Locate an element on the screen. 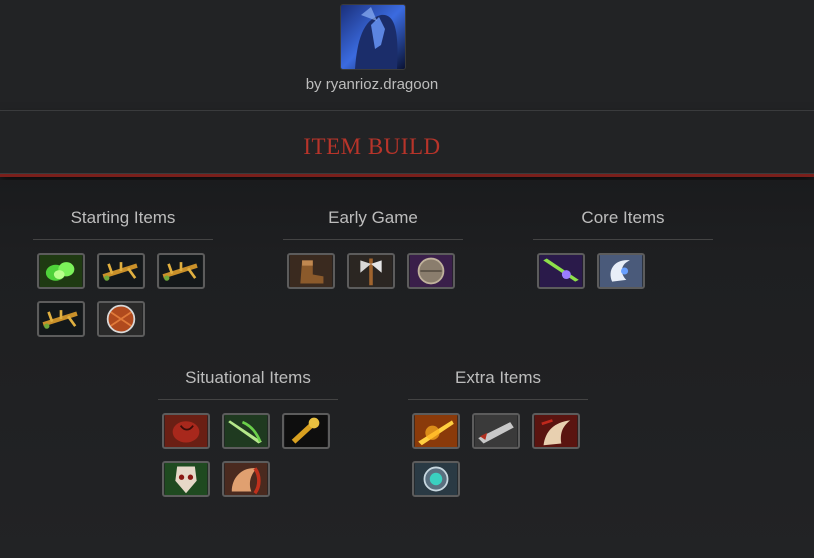 This screenshot has height=558, width=814. section-title: Core Items is located at coordinates (623, 210).